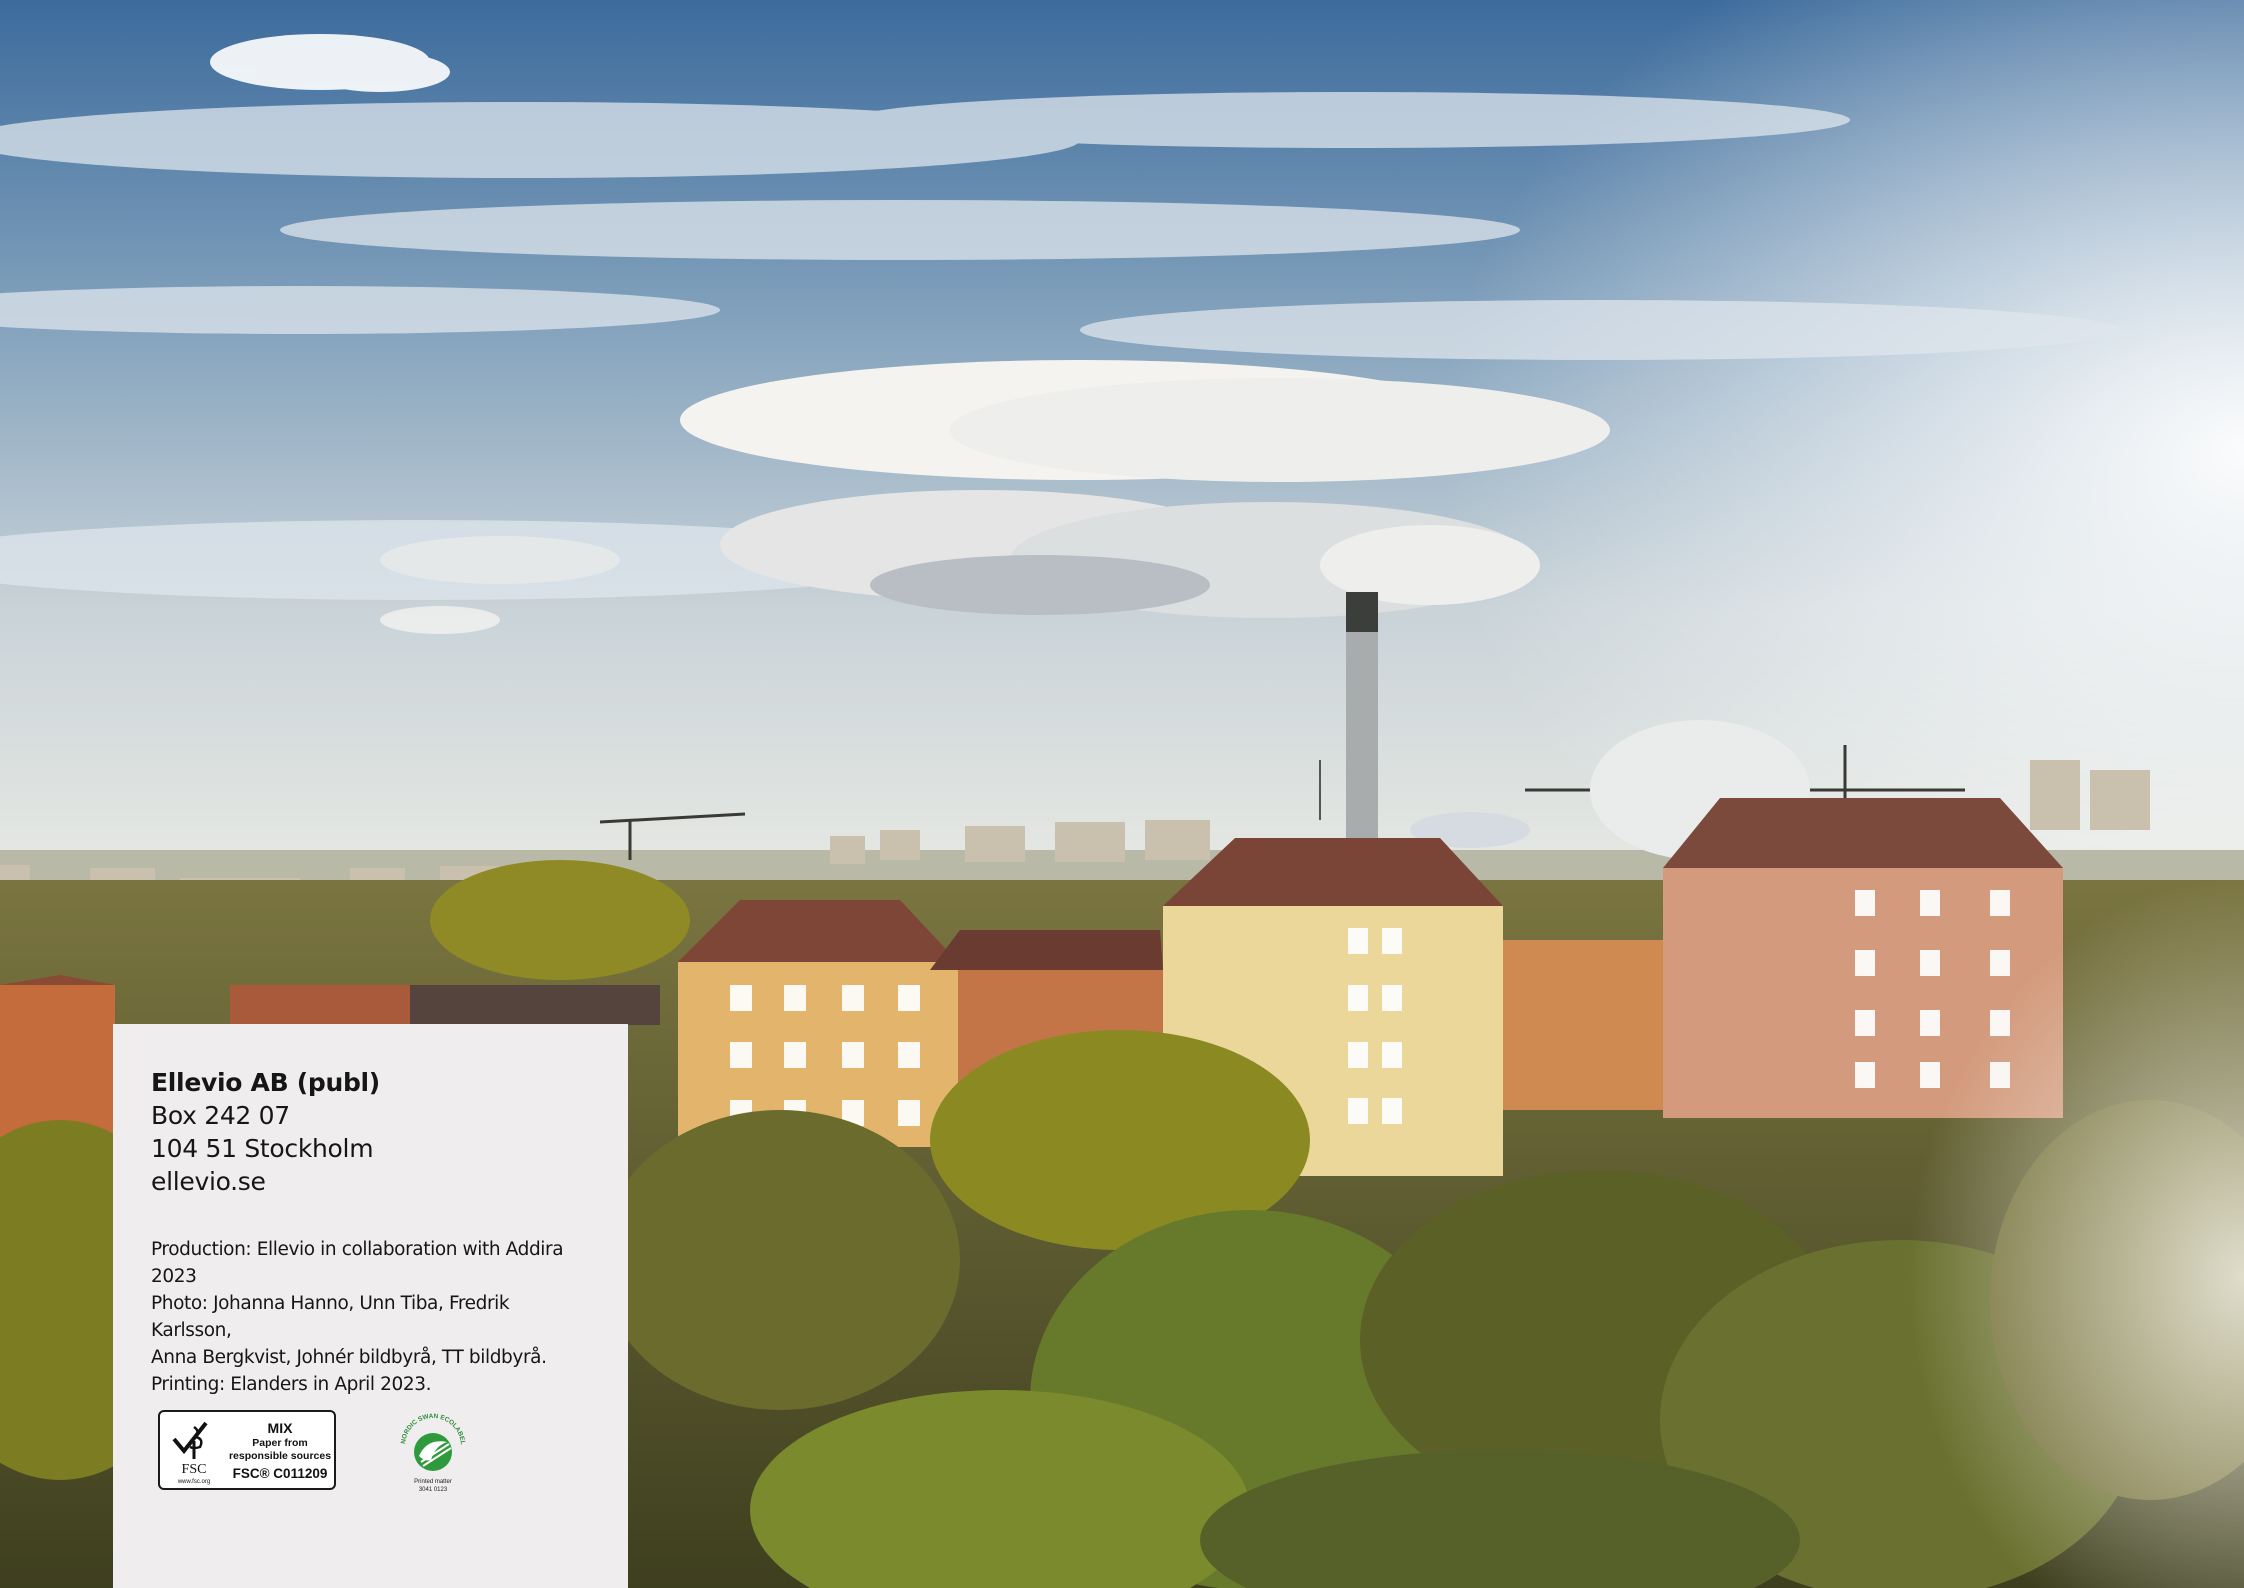 The height and width of the screenshot is (1588, 2244). What do you see at coordinates (193, 1482) in the screenshot?
I see `fsc-url-text: www.fsc.org` at bounding box center [193, 1482].